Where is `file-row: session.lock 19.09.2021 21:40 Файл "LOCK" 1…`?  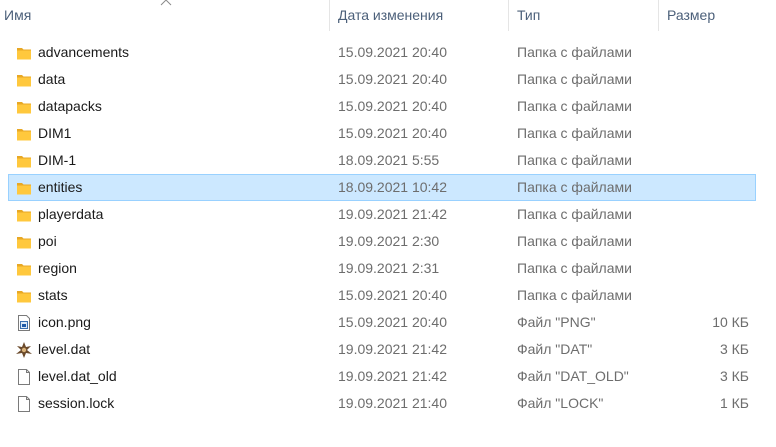
file-row: session.lock 19.09.2021 21:40 Файл "LOCK" 1… is located at coordinates (382, 403).